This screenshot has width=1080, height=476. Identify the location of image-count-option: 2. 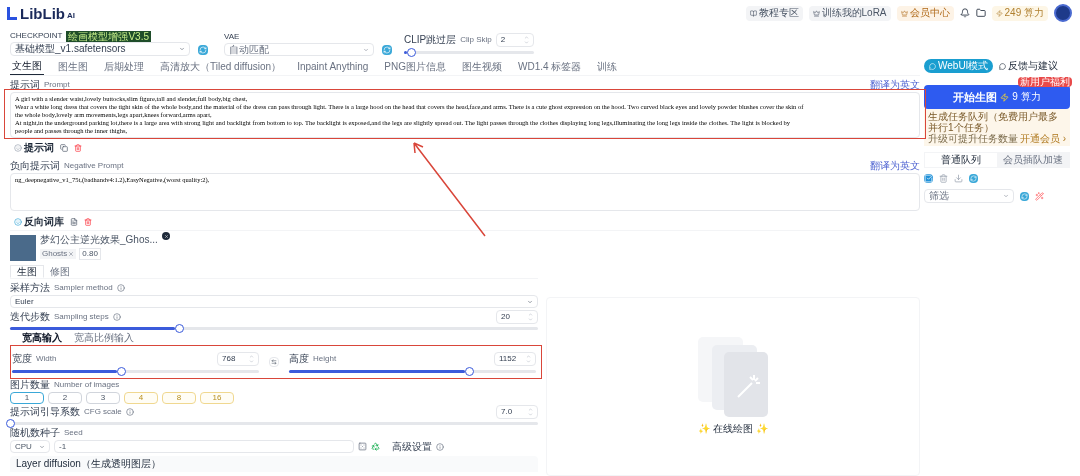
(65, 398).